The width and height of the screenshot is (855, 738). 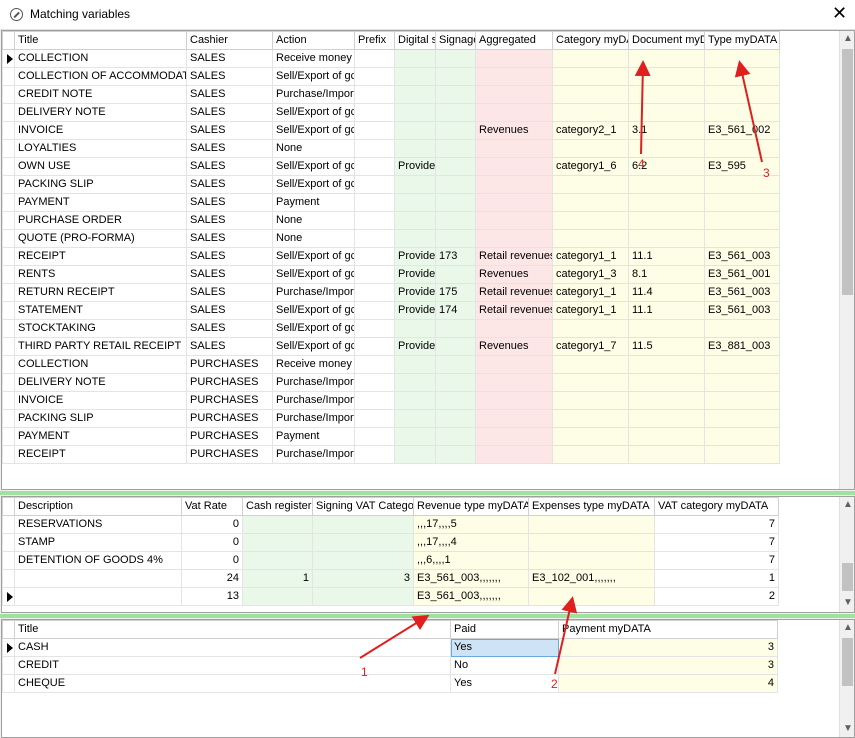 What do you see at coordinates (591, 506) in the screenshot?
I see `column-header: Expenses type myDATA` at bounding box center [591, 506].